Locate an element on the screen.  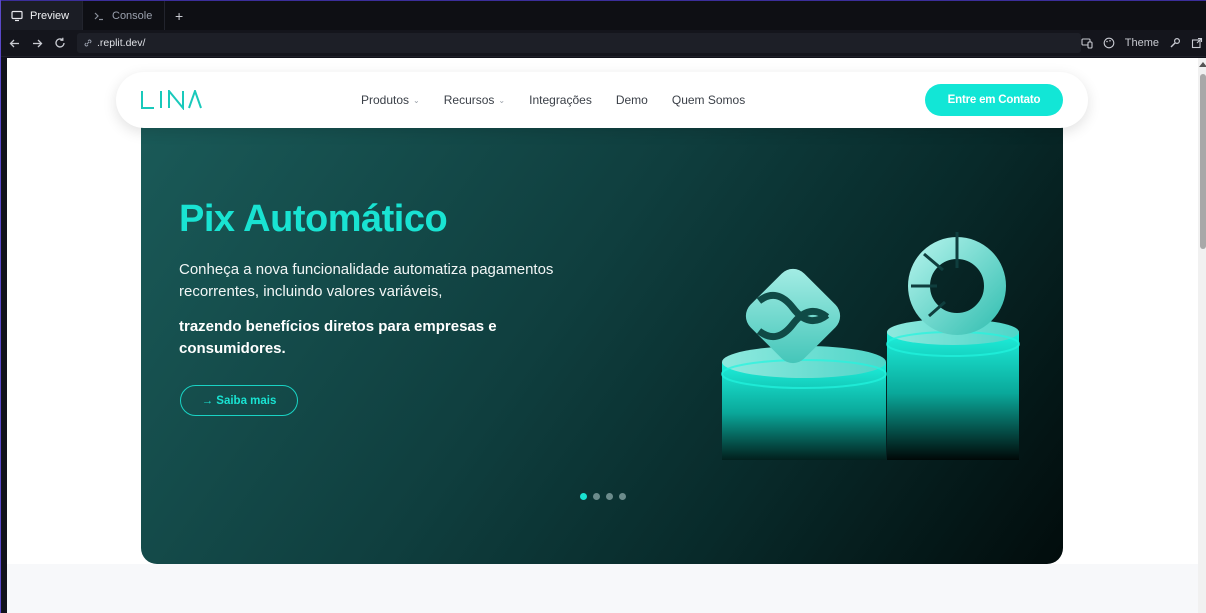
menu-item-recursos: Recursos ⌄ is located at coordinates (474, 100).